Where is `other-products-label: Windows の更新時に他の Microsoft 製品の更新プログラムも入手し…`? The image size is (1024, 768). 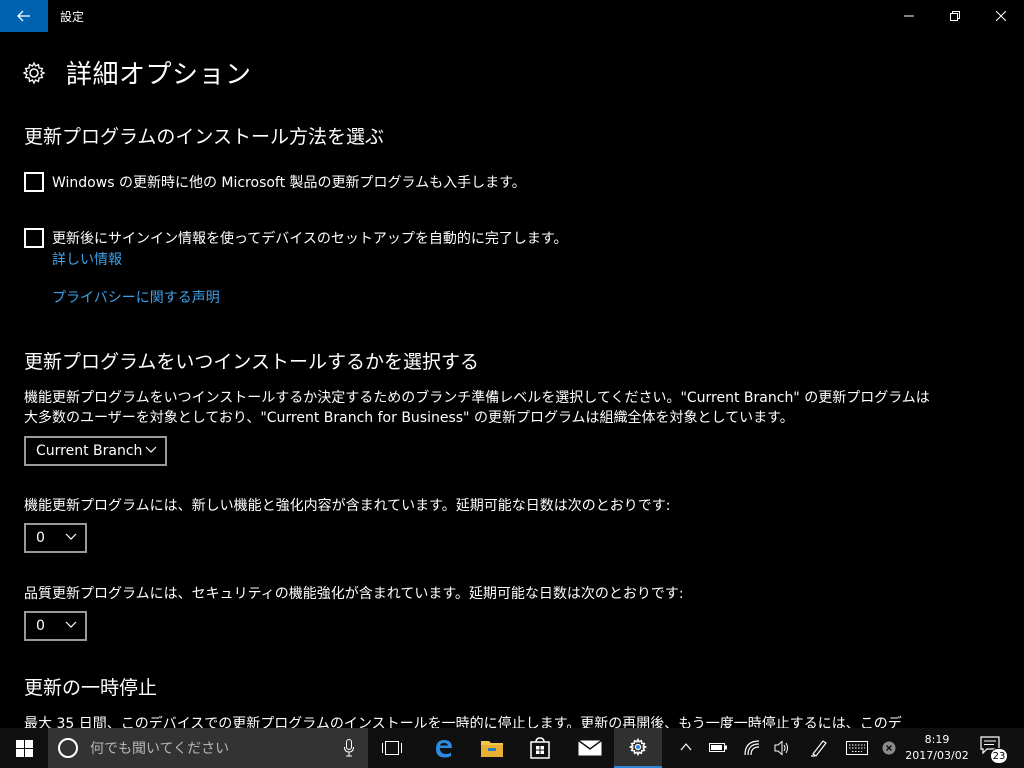 other-products-label: Windows の更新時に他の Microsoft 製品の更新プログラムも入手し… is located at coordinates (289, 183).